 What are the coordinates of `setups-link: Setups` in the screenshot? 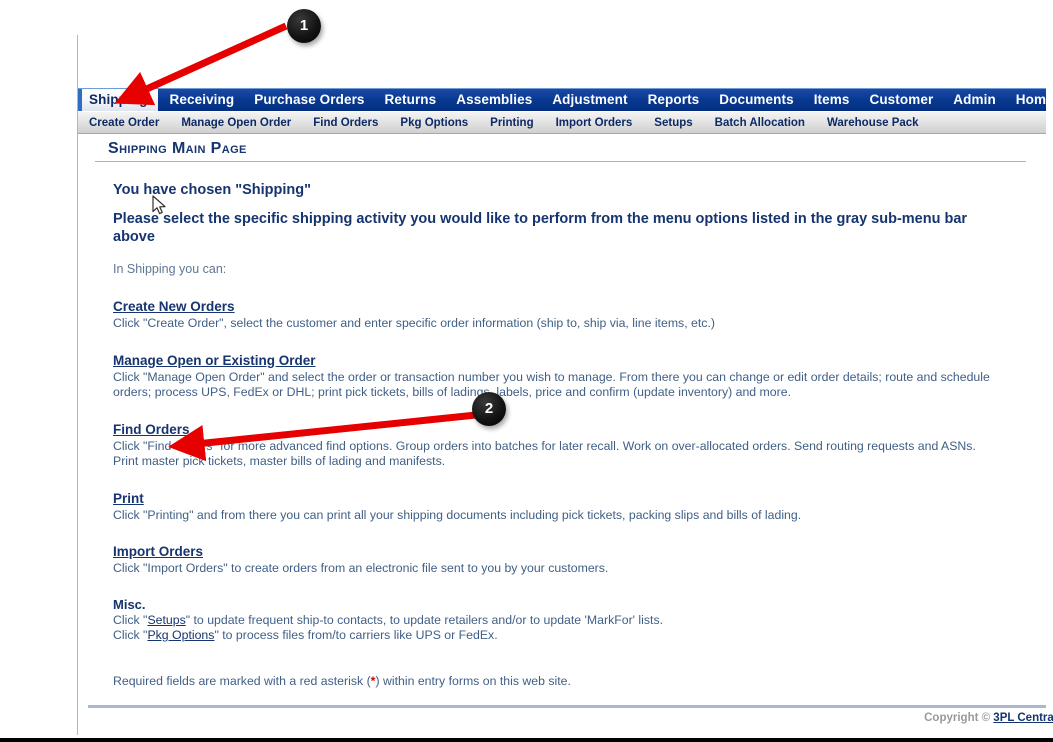 It's located at (166, 620).